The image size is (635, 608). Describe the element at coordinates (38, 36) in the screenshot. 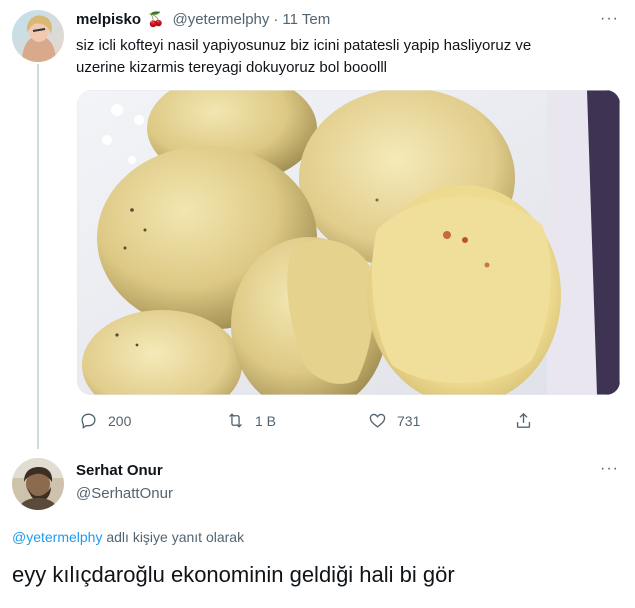

I see `avatar` at that location.